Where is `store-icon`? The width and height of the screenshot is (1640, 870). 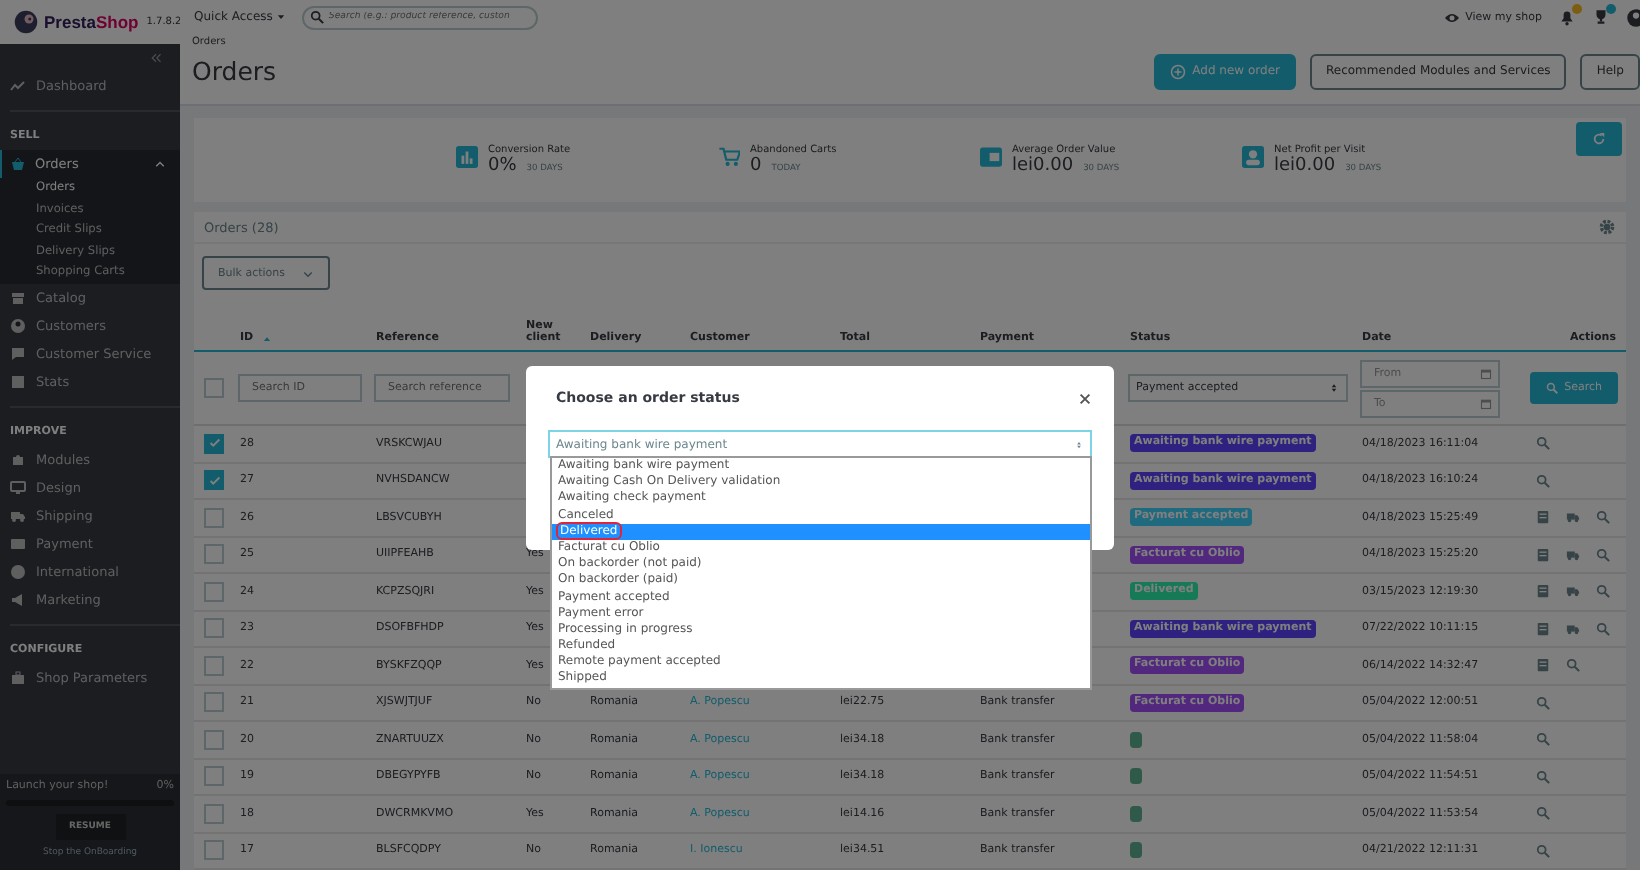
store-icon is located at coordinates (18, 297).